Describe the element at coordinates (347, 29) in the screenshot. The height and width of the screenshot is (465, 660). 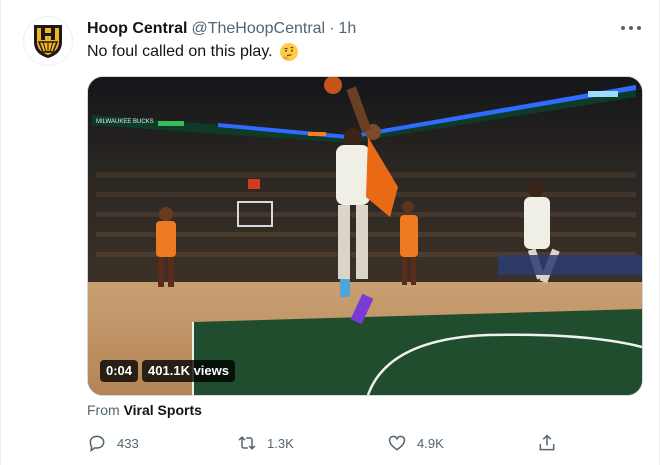
I see `tweet-timestamp: 1h` at that location.